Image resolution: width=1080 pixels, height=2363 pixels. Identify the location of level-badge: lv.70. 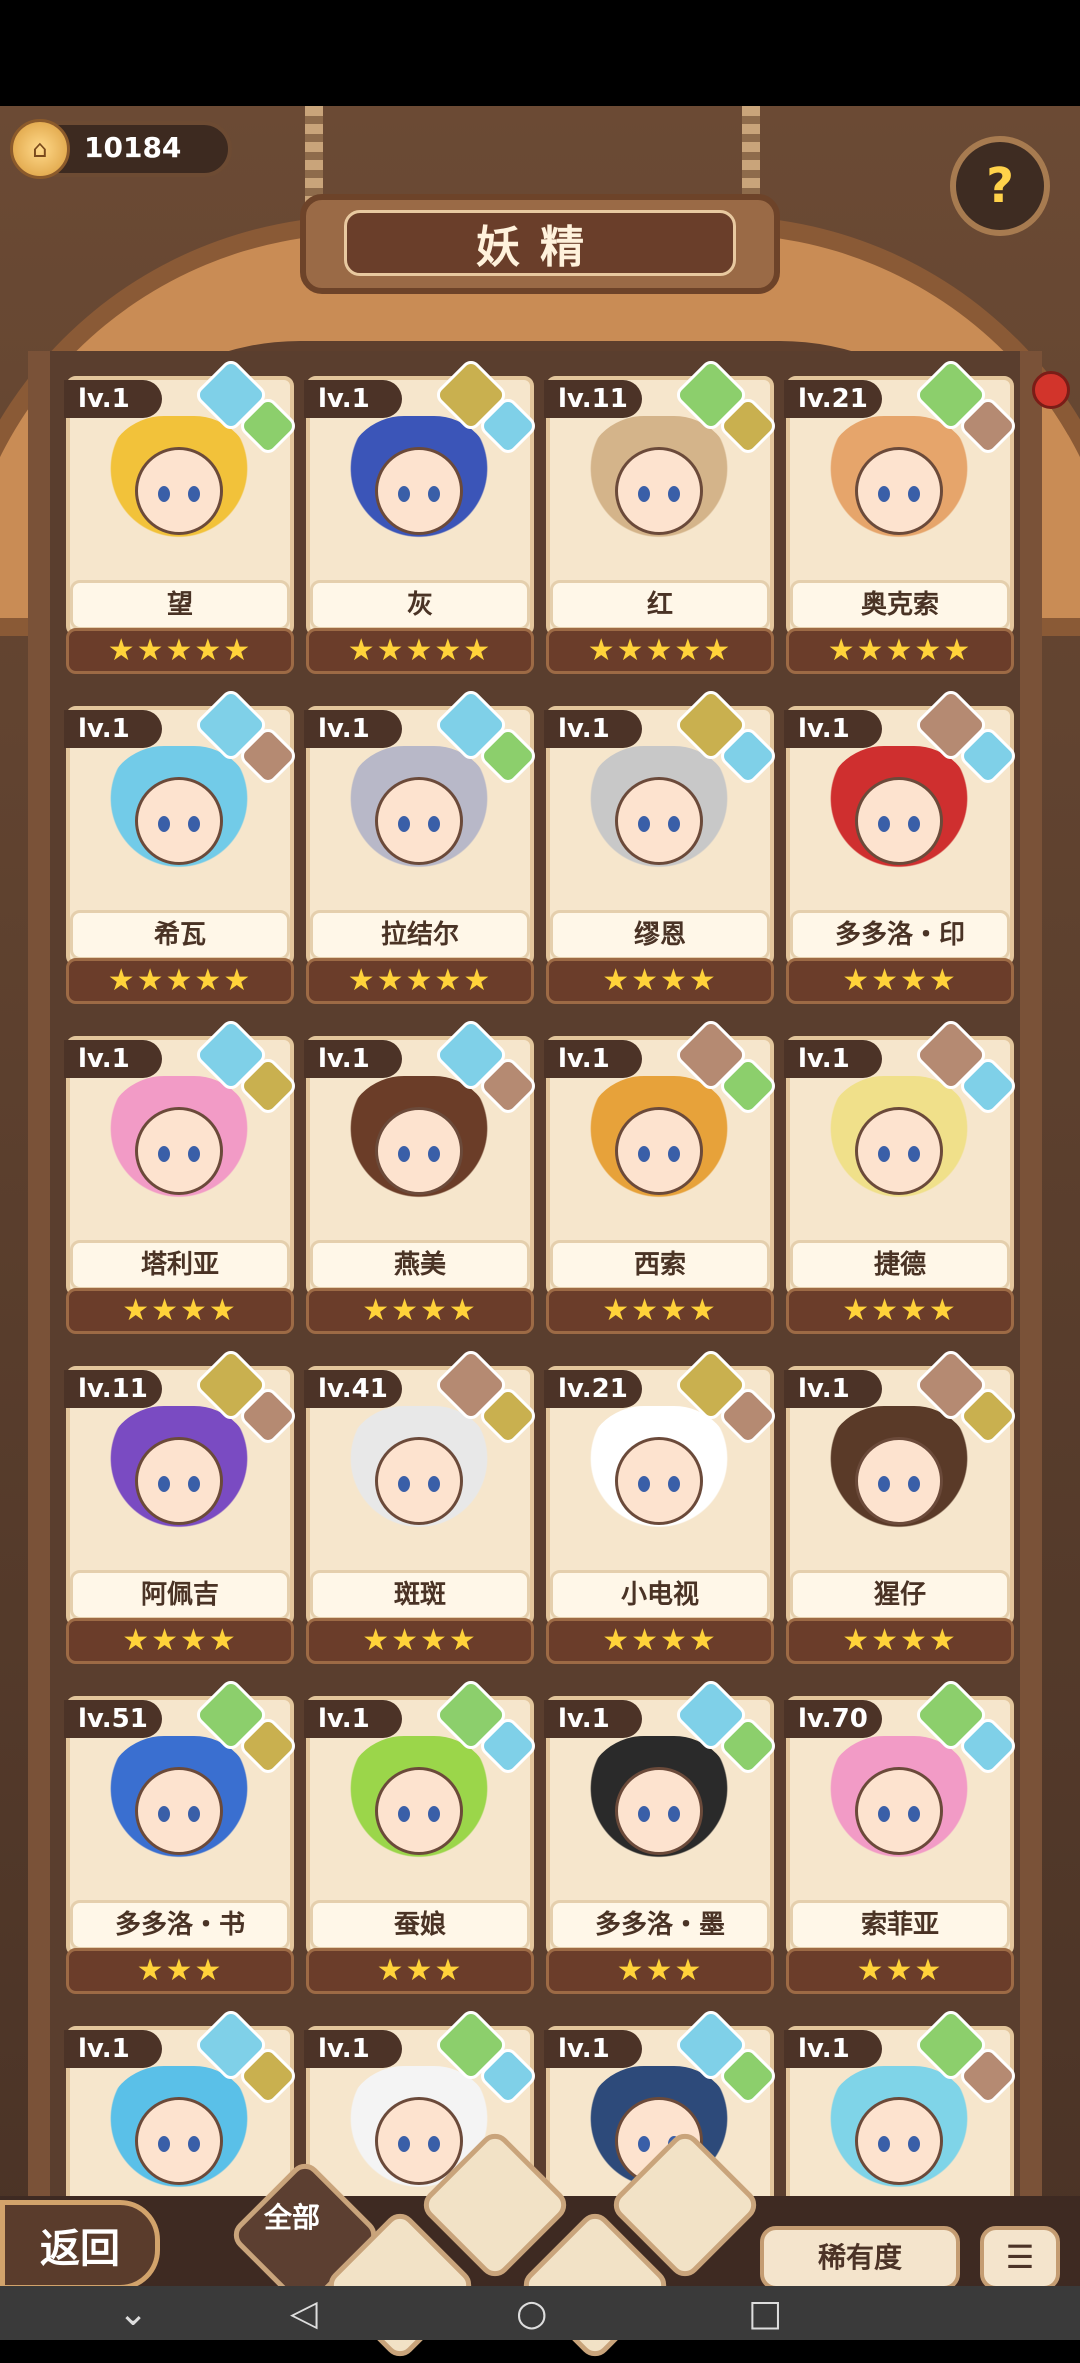
(833, 1719).